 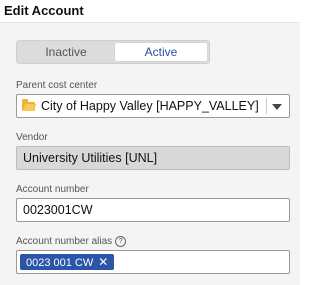 What do you see at coordinates (153, 210) in the screenshot?
I see `account-number-input: 0023001CW` at bounding box center [153, 210].